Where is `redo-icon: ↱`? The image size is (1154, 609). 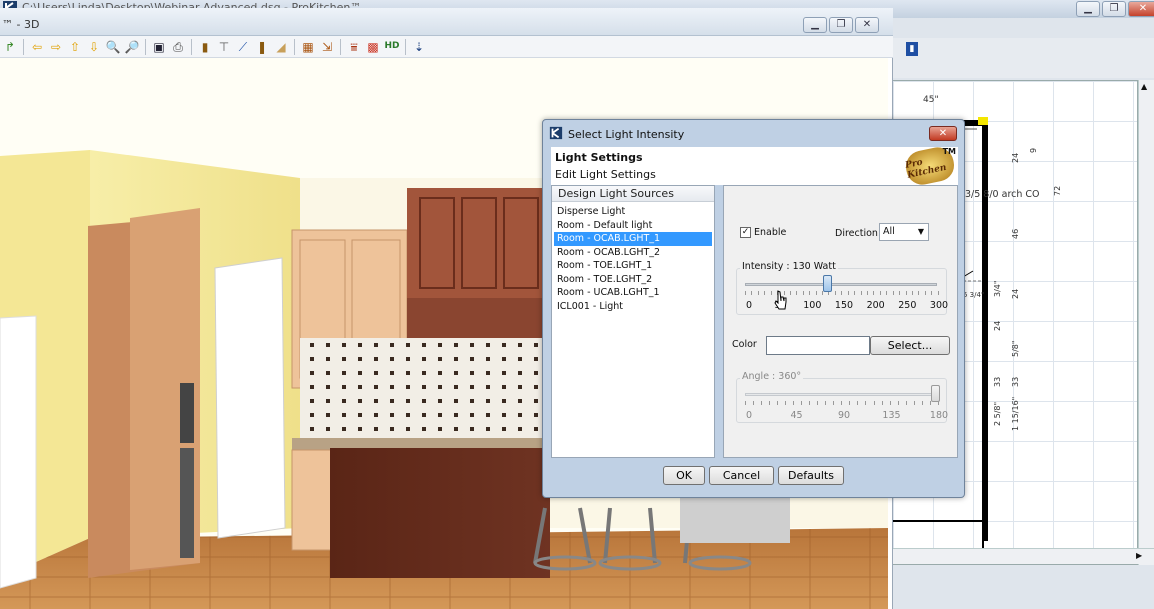 redo-icon: ↱ is located at coordinates (10, 47).